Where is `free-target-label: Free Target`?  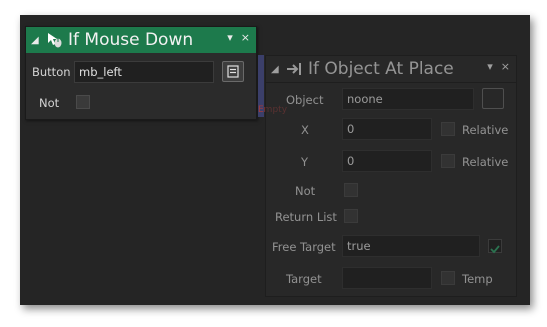 free-target-label: Free Target is located at coordinates (304, 247).